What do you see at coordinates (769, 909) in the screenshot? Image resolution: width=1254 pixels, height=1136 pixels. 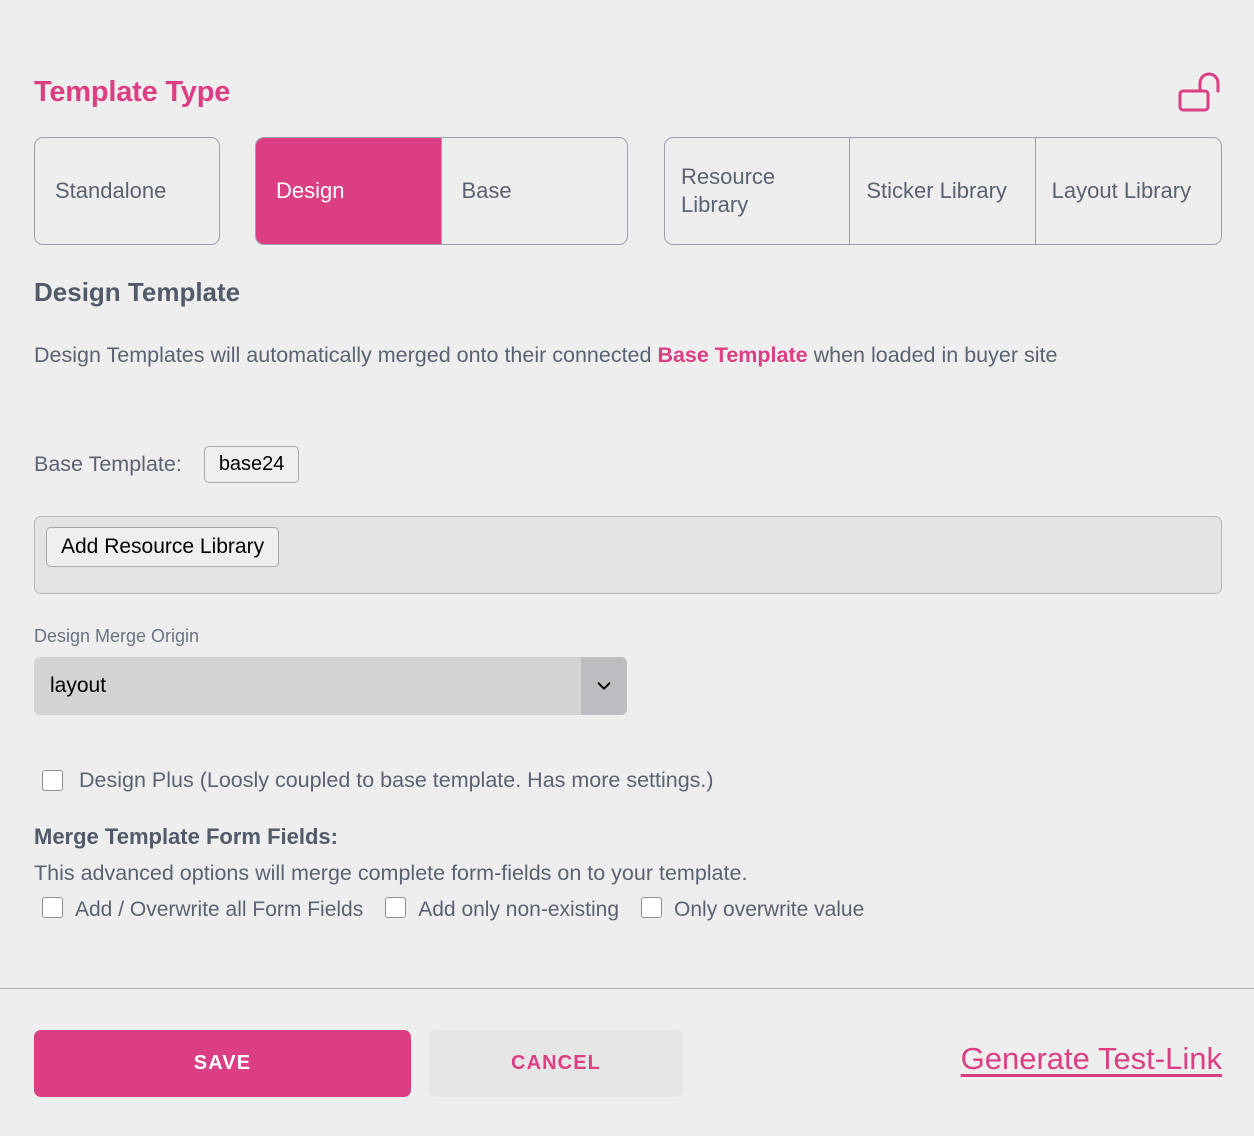 I see `merge-option-label: Only overwrite value` at bounding box center [769, 909].